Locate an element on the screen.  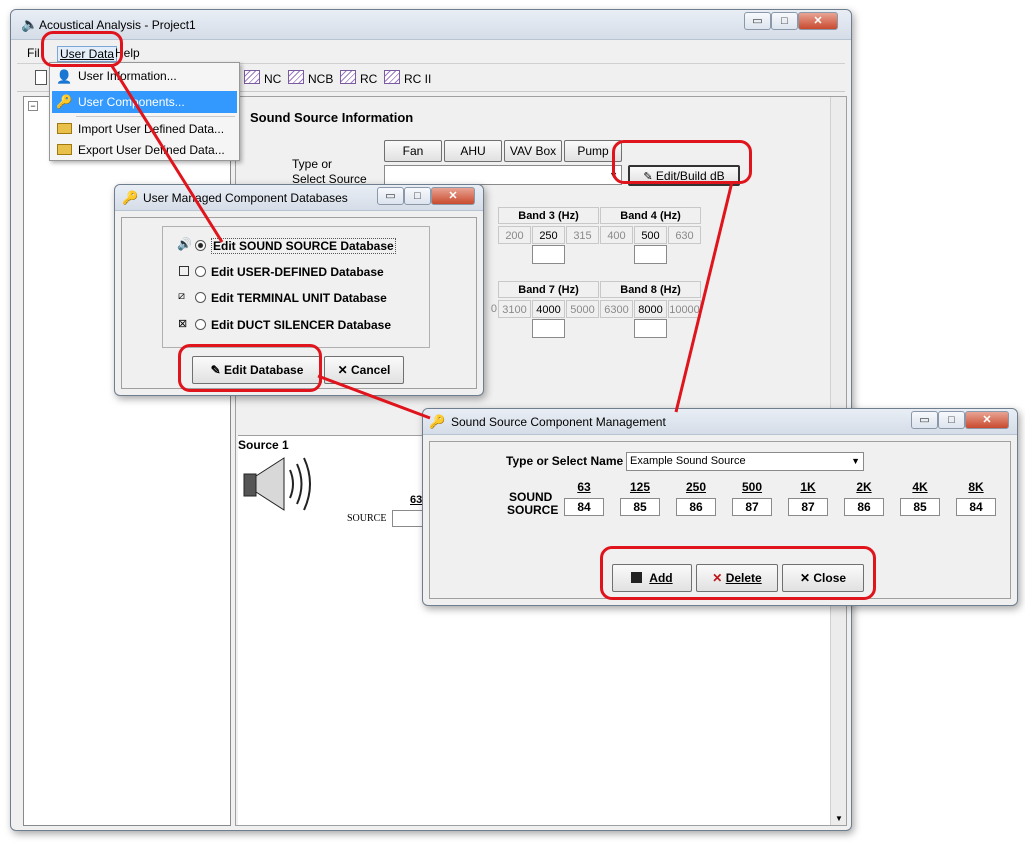
chart-rc2-label: RC II is located at coordinates (417, 79).